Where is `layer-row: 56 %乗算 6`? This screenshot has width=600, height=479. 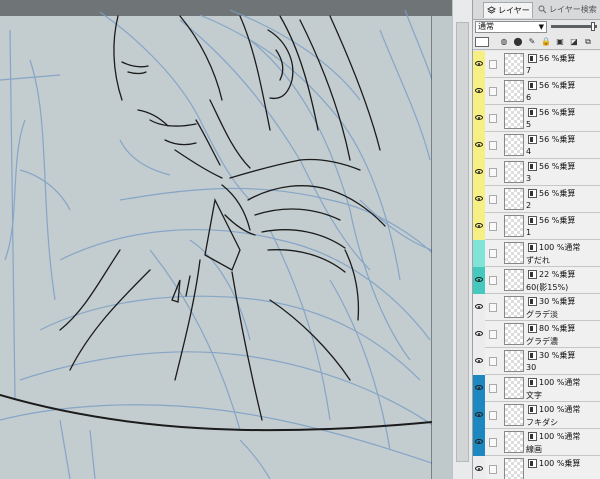 layer-row: 56 %乗算 6 is located at coordinates (536, 91).